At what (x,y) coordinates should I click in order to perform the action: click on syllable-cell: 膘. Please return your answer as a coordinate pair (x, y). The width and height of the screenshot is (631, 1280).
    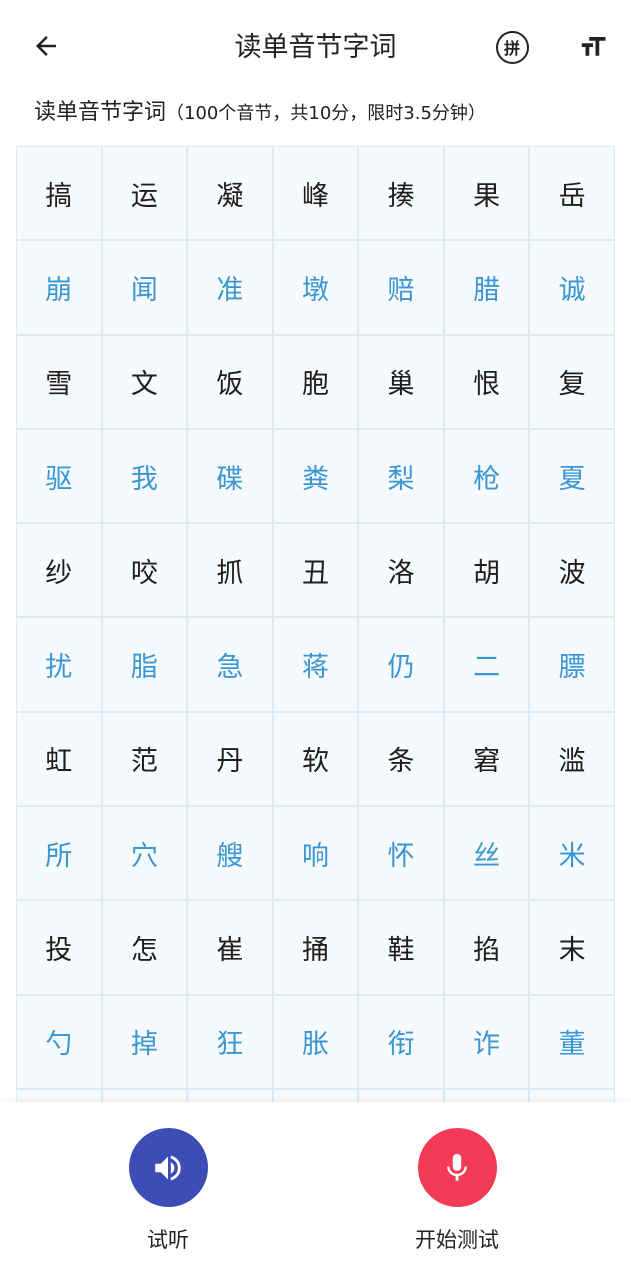
    Looking at the image, I should click on (571, 664).